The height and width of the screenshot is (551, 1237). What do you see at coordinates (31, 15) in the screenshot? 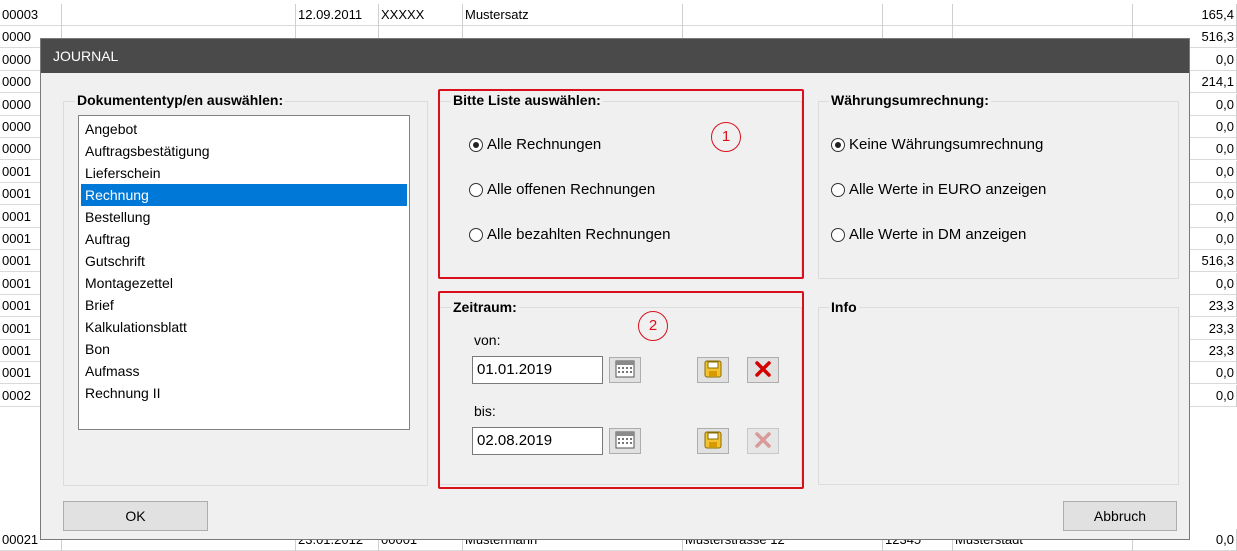
I see `table-cell-id: 00003` at bounding box center [31, 15].